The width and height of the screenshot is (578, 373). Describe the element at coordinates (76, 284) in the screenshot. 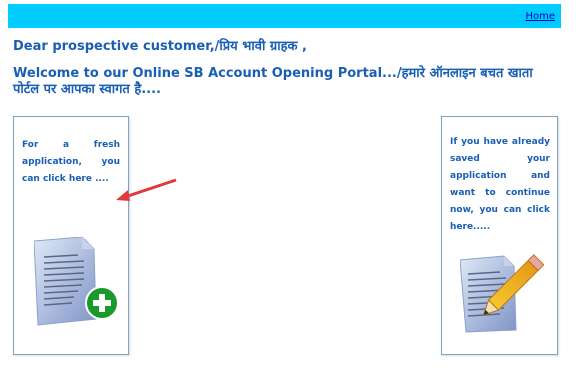

I see `new-document-icon` at that location.